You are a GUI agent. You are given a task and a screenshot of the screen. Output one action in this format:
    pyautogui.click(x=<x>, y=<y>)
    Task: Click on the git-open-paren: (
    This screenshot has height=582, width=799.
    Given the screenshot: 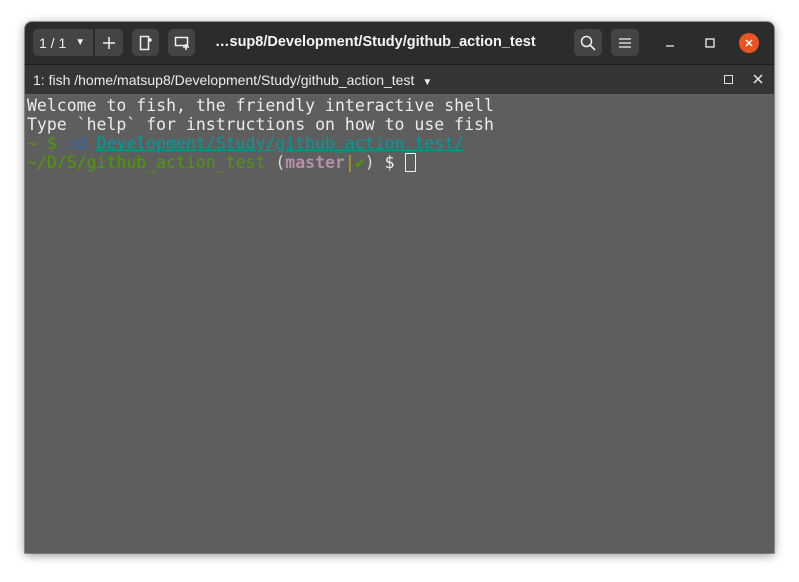 What is the action you would take?
    pyautogui.click(x=275, y=162)
    